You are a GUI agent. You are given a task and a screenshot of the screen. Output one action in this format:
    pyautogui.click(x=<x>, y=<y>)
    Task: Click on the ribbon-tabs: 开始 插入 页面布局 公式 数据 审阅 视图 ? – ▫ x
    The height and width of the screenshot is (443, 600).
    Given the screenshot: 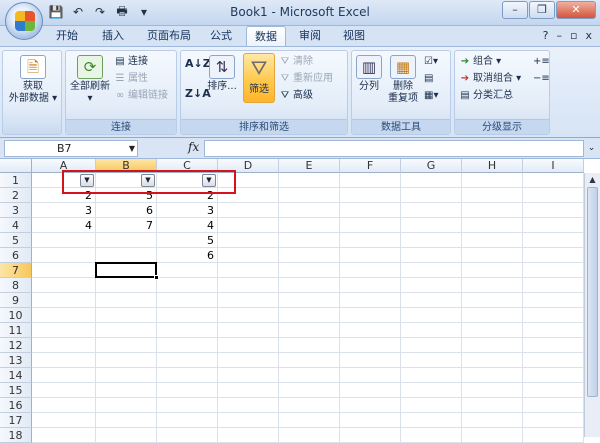 What is the action you would take?
    pyautogui.click(x=300, y=36)
    